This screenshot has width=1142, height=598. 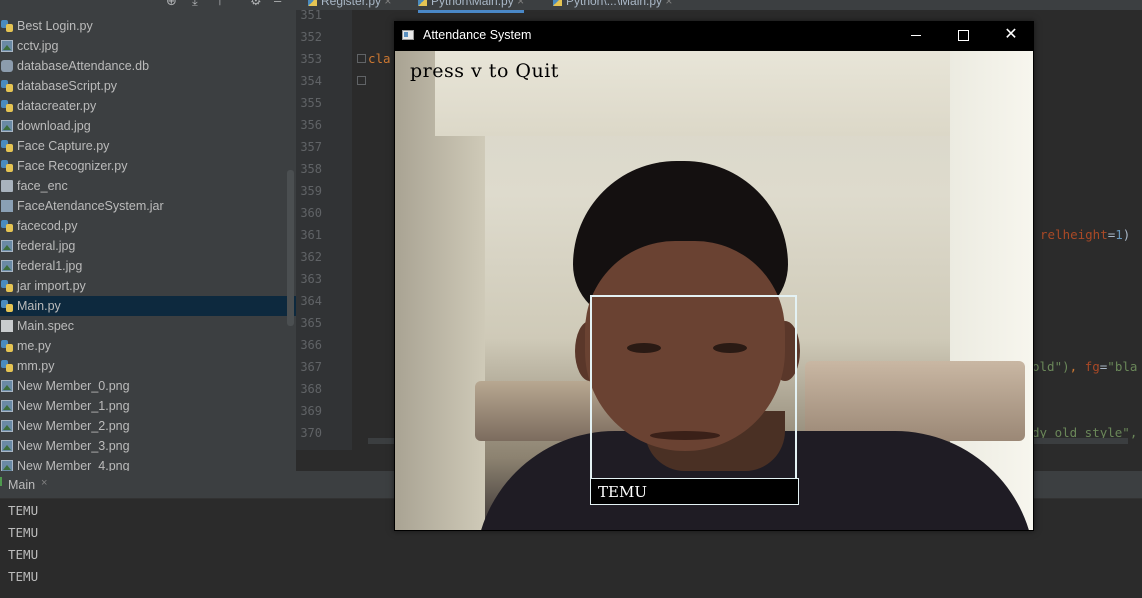 What do you see at coordinates (311, 433) in the screenshot?
I see `line-number: 370` at bounding box center [311, 433].